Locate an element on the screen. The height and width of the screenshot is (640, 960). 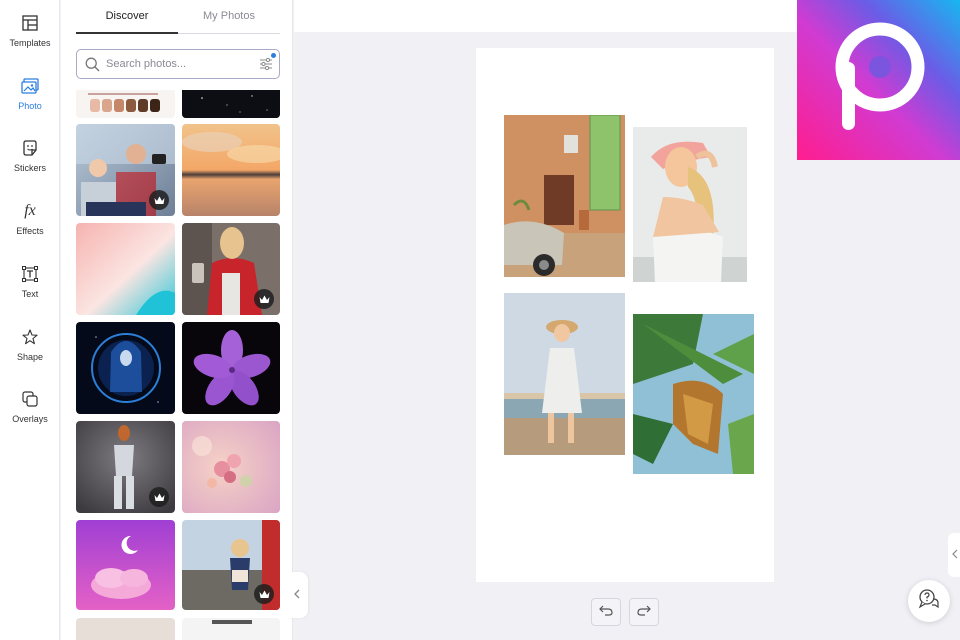
rail-label-stickers: Stickers is located at coordinates (29, 168).